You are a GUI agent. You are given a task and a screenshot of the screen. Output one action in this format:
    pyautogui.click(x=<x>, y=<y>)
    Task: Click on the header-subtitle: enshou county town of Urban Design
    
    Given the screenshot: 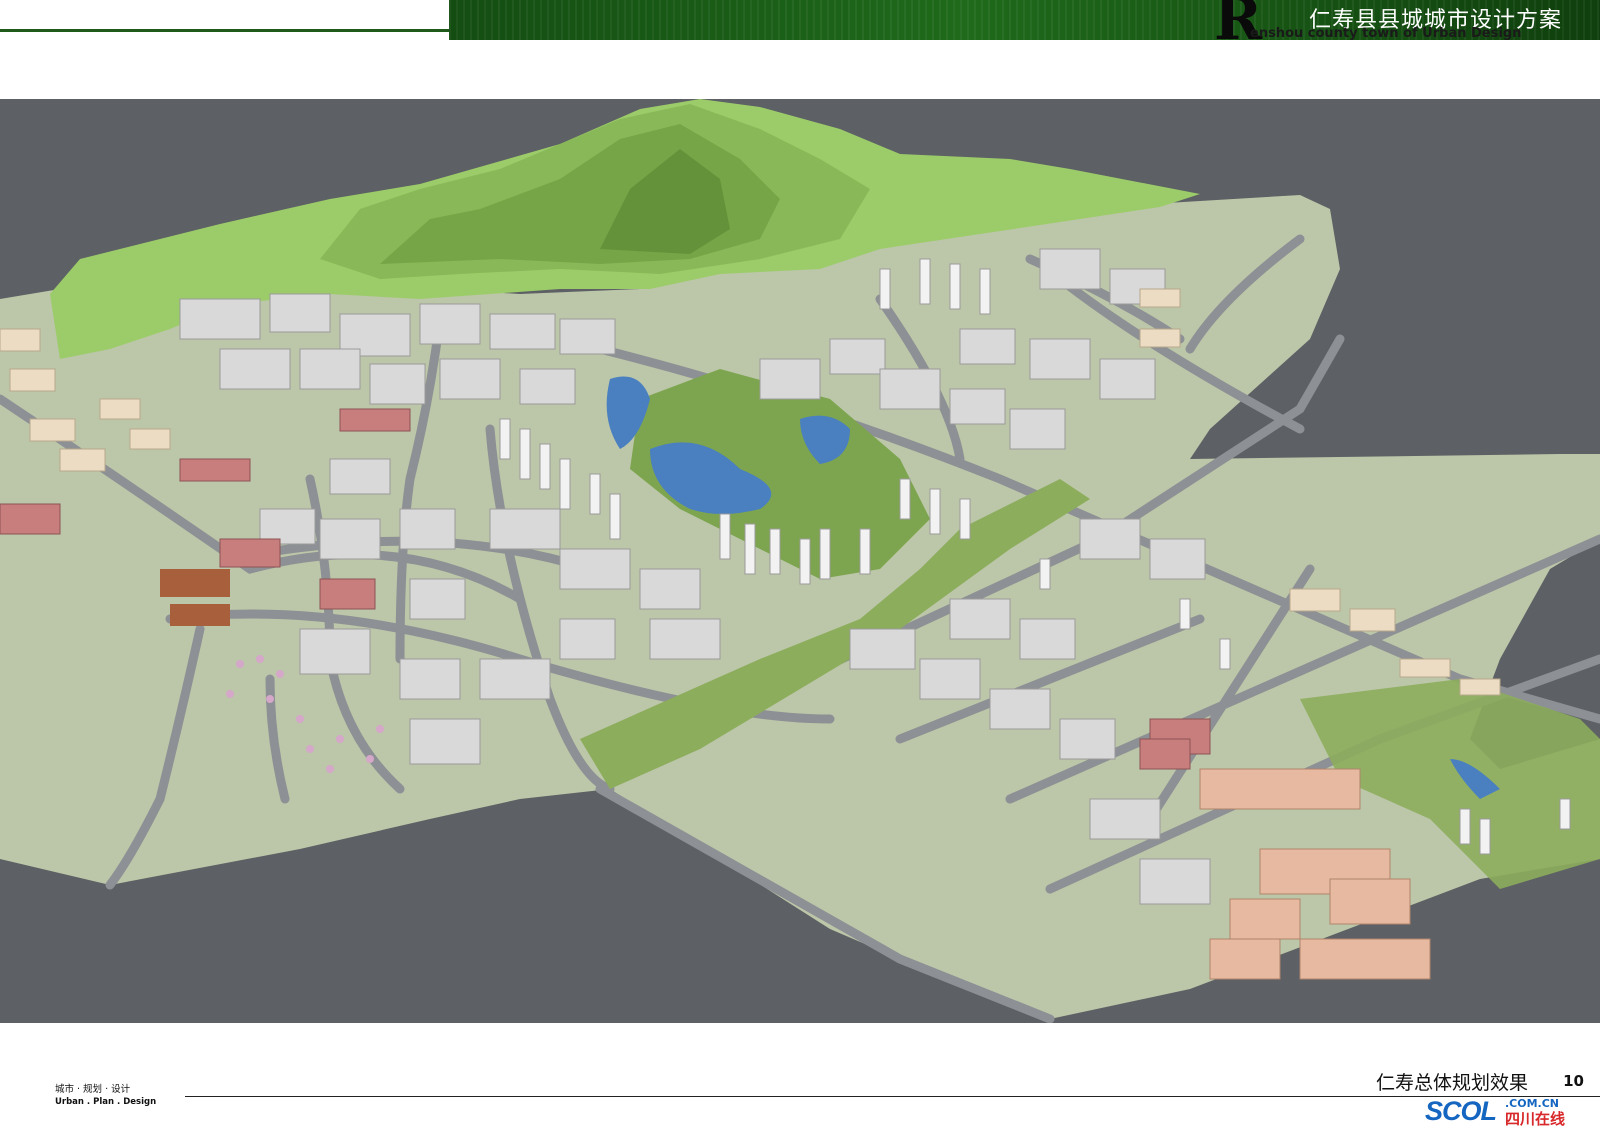 What is the action you would take?
    pyautogui.click(x=1386, y=33)
    